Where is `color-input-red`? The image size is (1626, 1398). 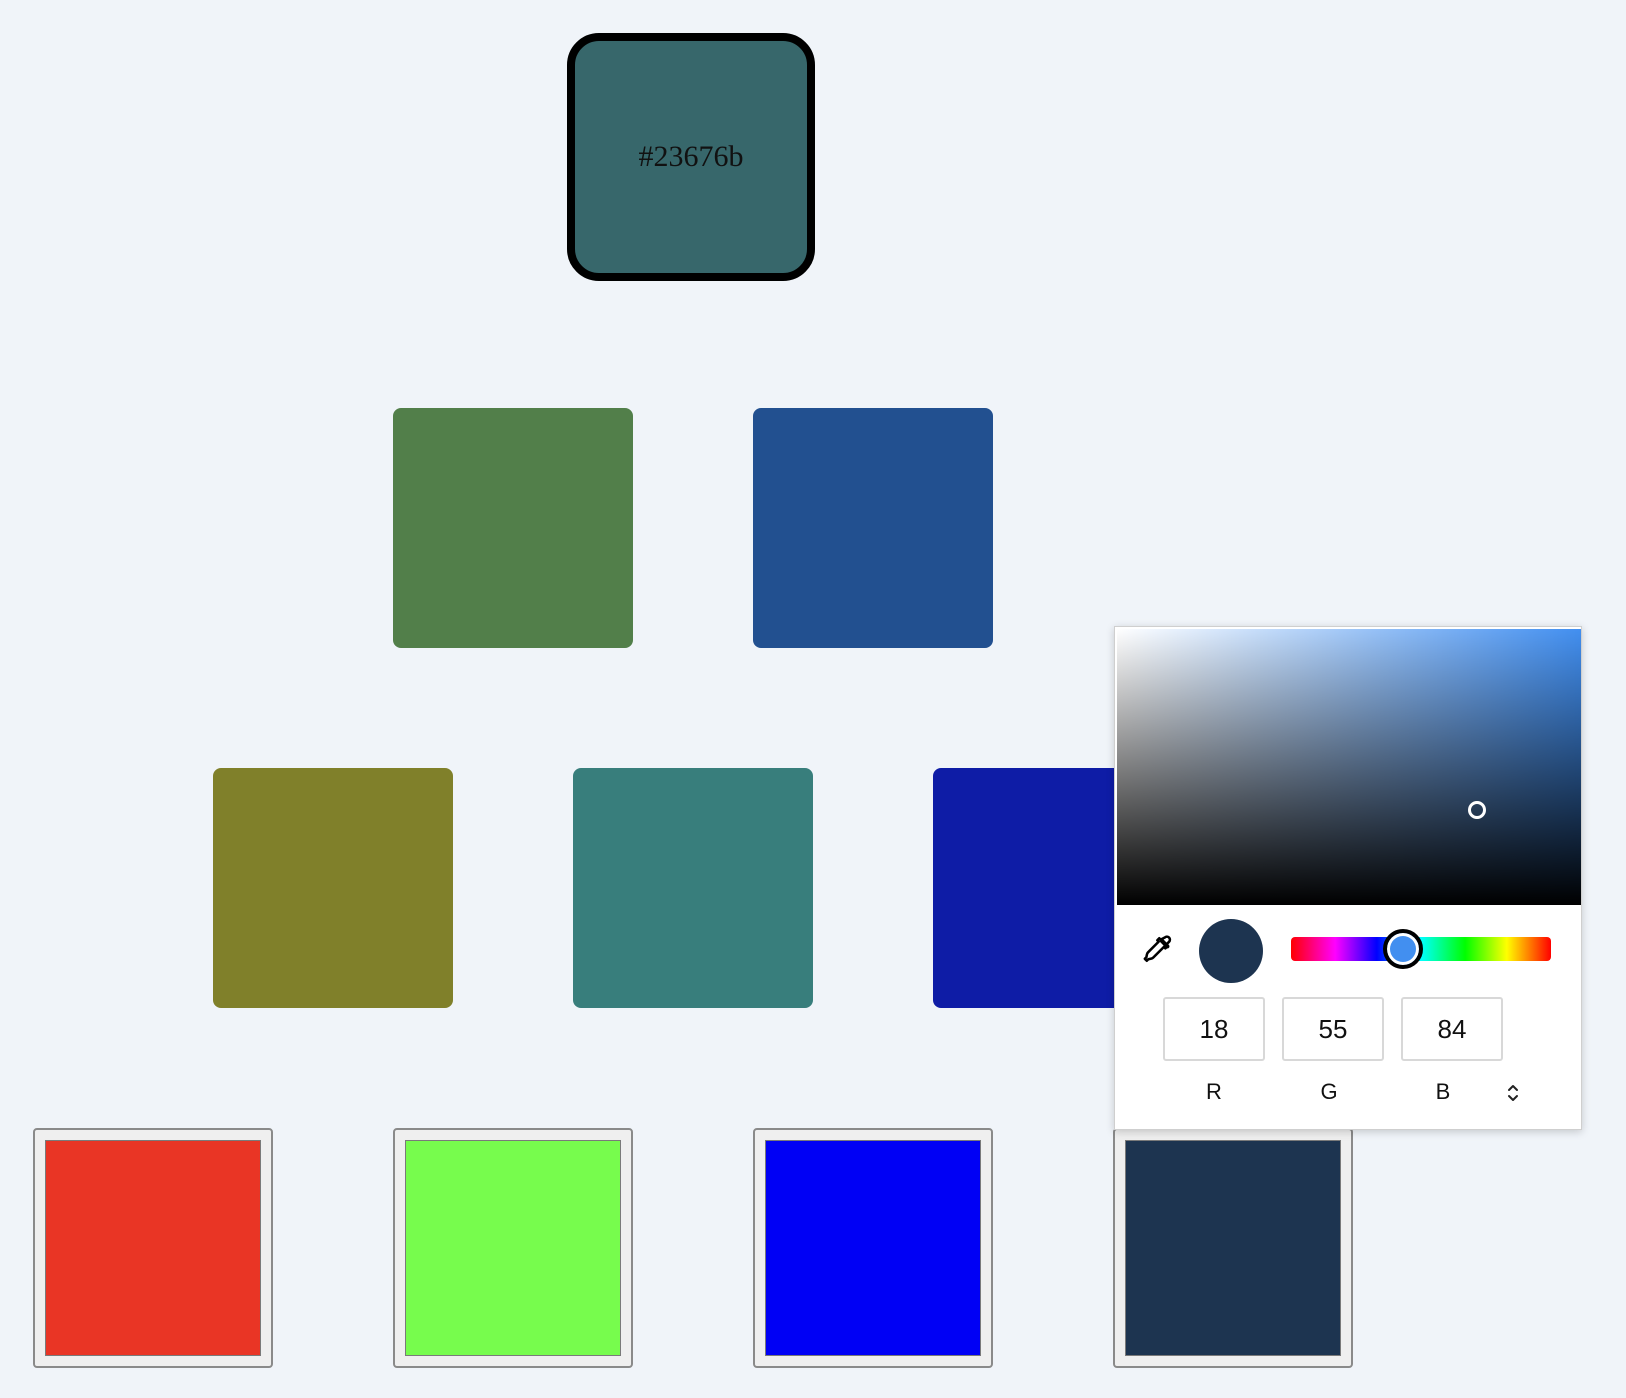 color-input-red is located at coordinates (153, 1248).